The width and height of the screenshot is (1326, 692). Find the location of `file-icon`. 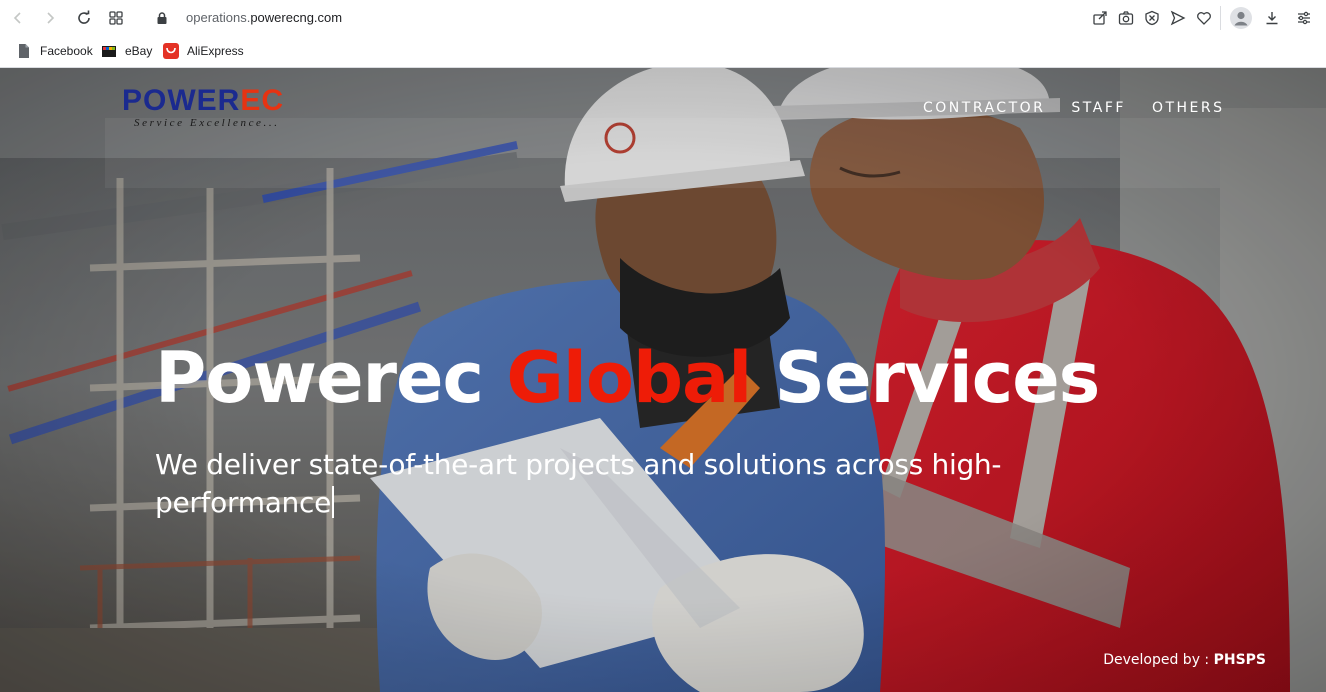

file-icon is located at coordinates (24, 51).